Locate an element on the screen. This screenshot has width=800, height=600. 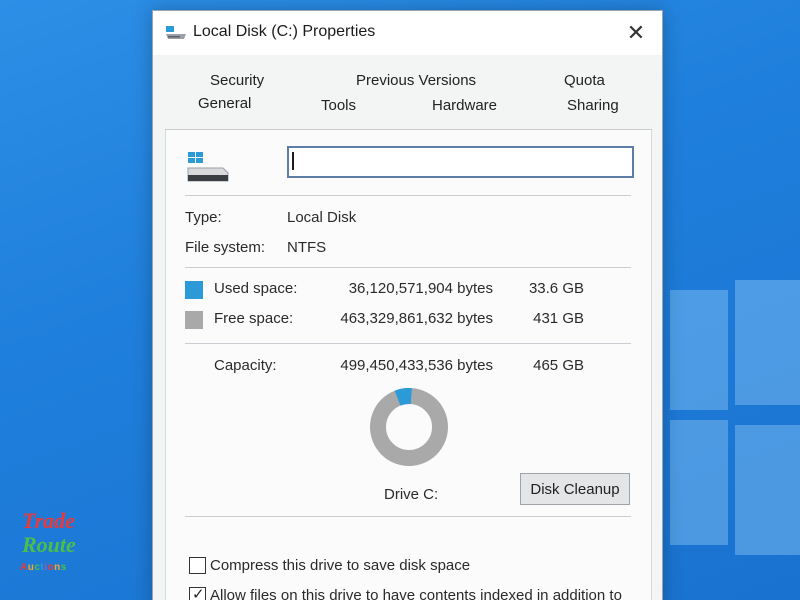
compress-checkbox is located at coordinates (197, 565).